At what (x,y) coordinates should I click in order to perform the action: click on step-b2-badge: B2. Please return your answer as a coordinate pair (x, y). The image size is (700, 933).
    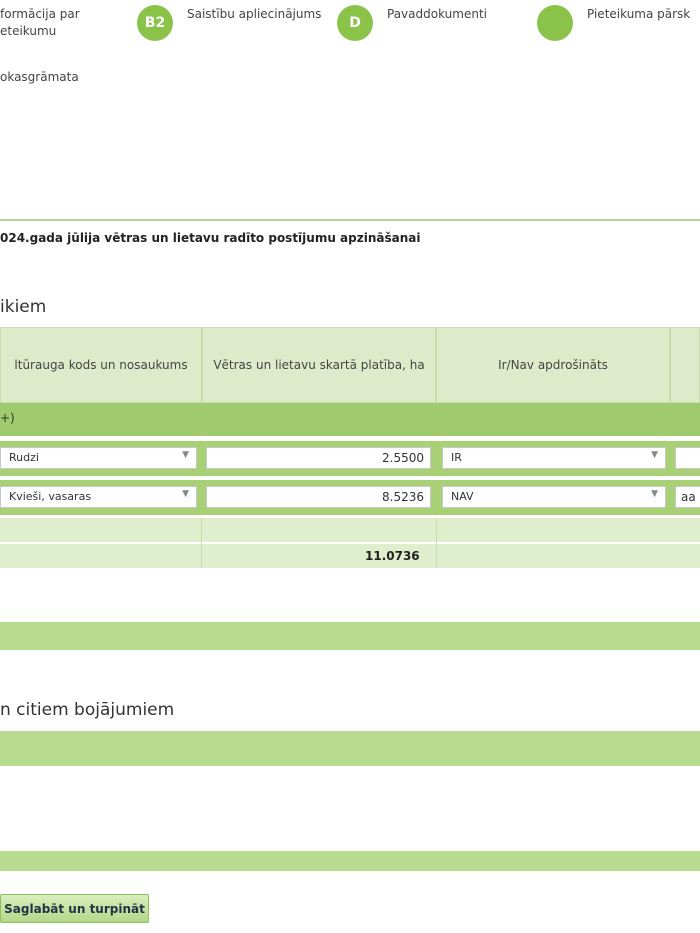
    Looking at the image, I should click on (155, 23).